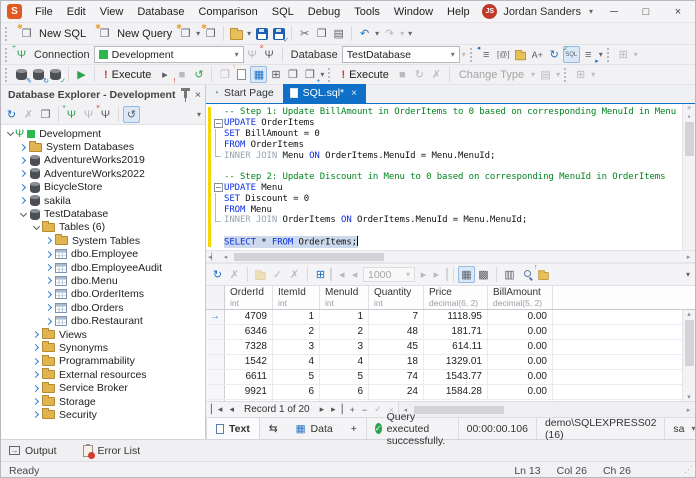 This screenshot has width=696, height=478. I want to click on cell-price: 614.11, so click(456, 347).